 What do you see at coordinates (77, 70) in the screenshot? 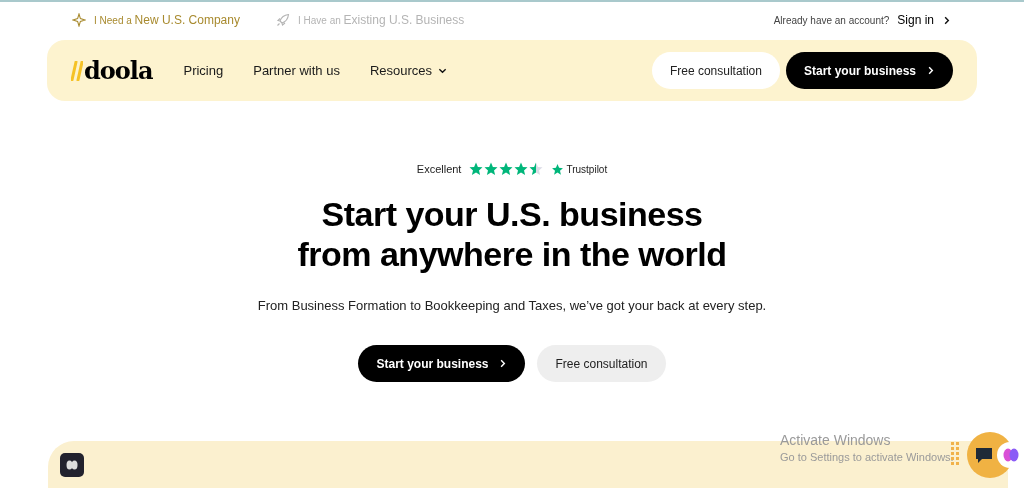
I see `slashes-icon` at bounding box center [77, 70].